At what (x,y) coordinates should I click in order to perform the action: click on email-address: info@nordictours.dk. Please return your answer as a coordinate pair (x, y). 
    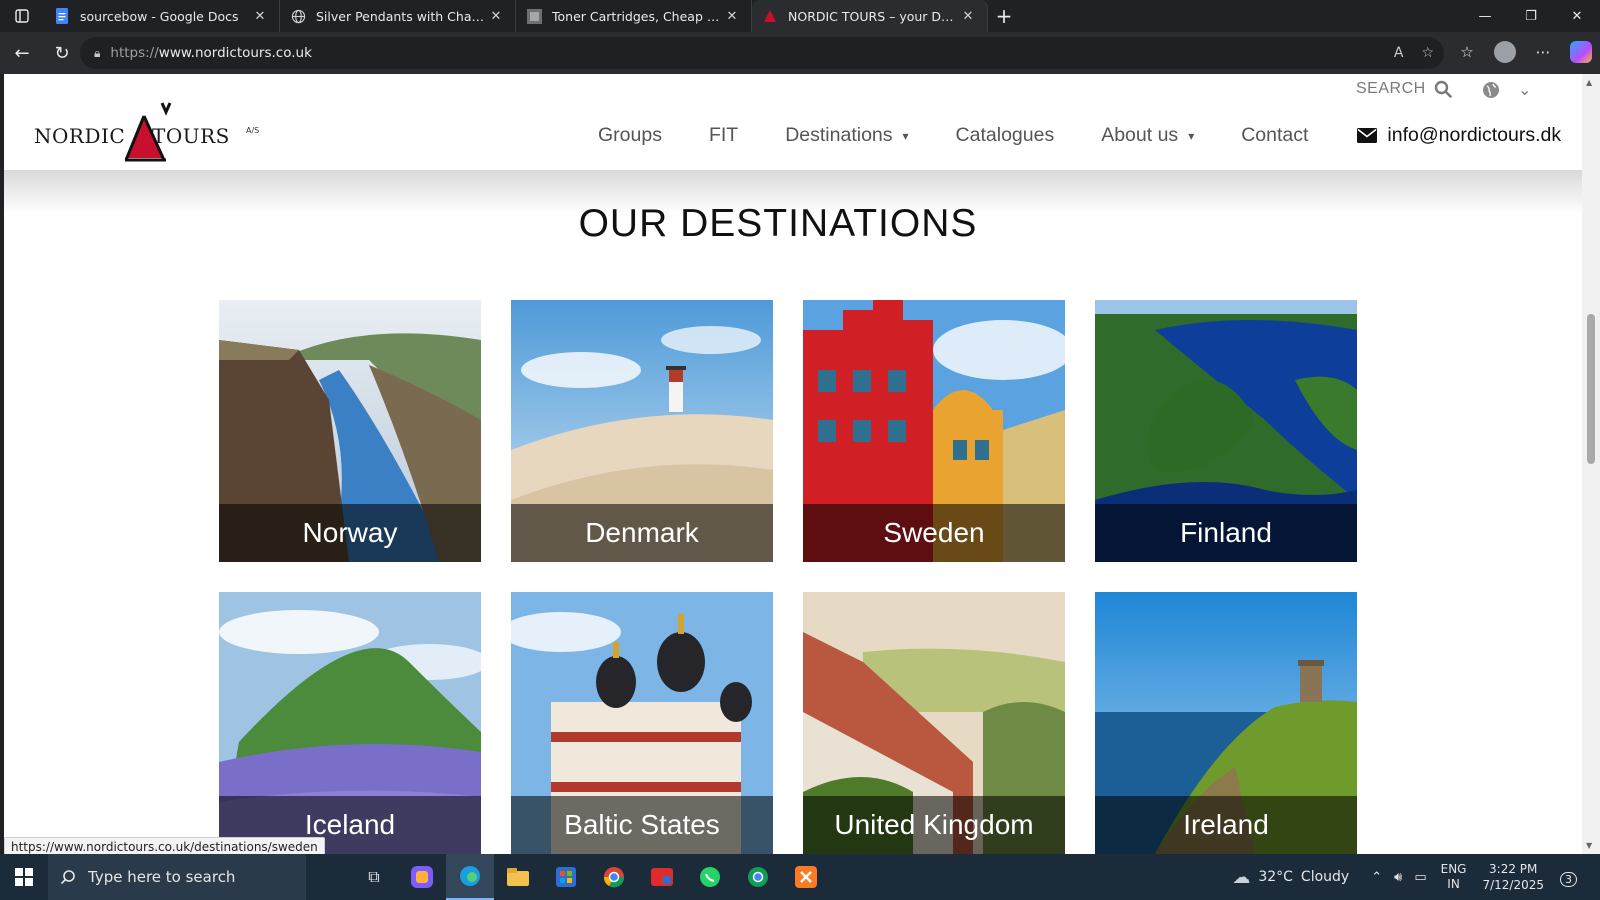
    Looking at the image, I should click on (1474, 135).